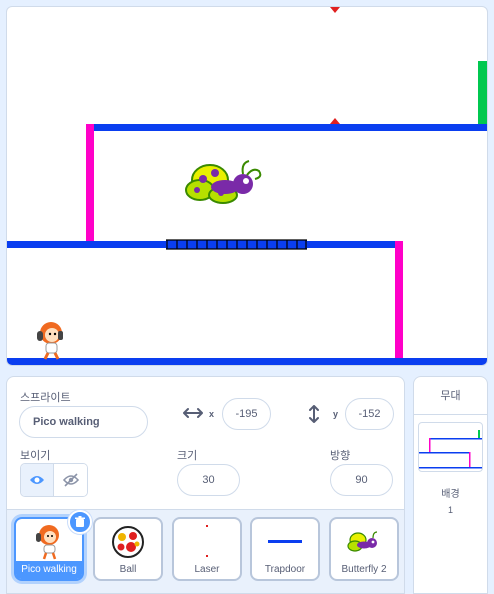 The image size is (494, 594). I want to click on show-label: 보이기, so click(35, 456).